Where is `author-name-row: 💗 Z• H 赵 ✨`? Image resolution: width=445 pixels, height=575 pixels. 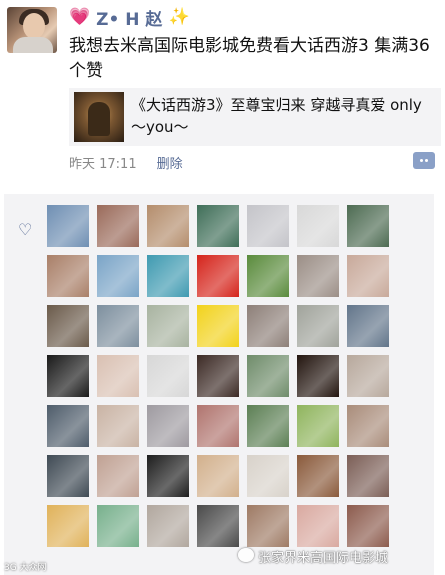
author-name-row: 💗 Z• H 赵 ✨ is located at coordinates (129, 17).